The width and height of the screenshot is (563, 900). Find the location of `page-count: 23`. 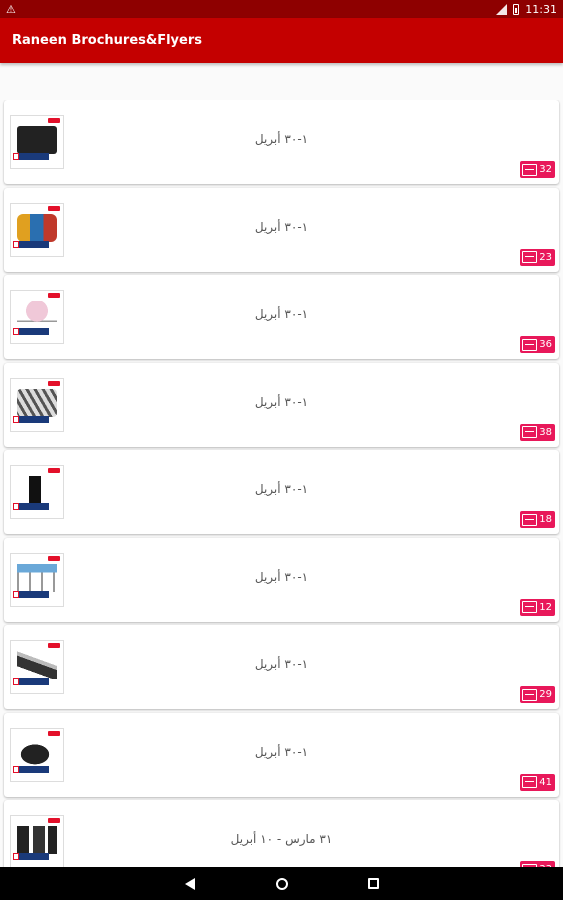

page-count: 23 is located at coordinates (545, 257).